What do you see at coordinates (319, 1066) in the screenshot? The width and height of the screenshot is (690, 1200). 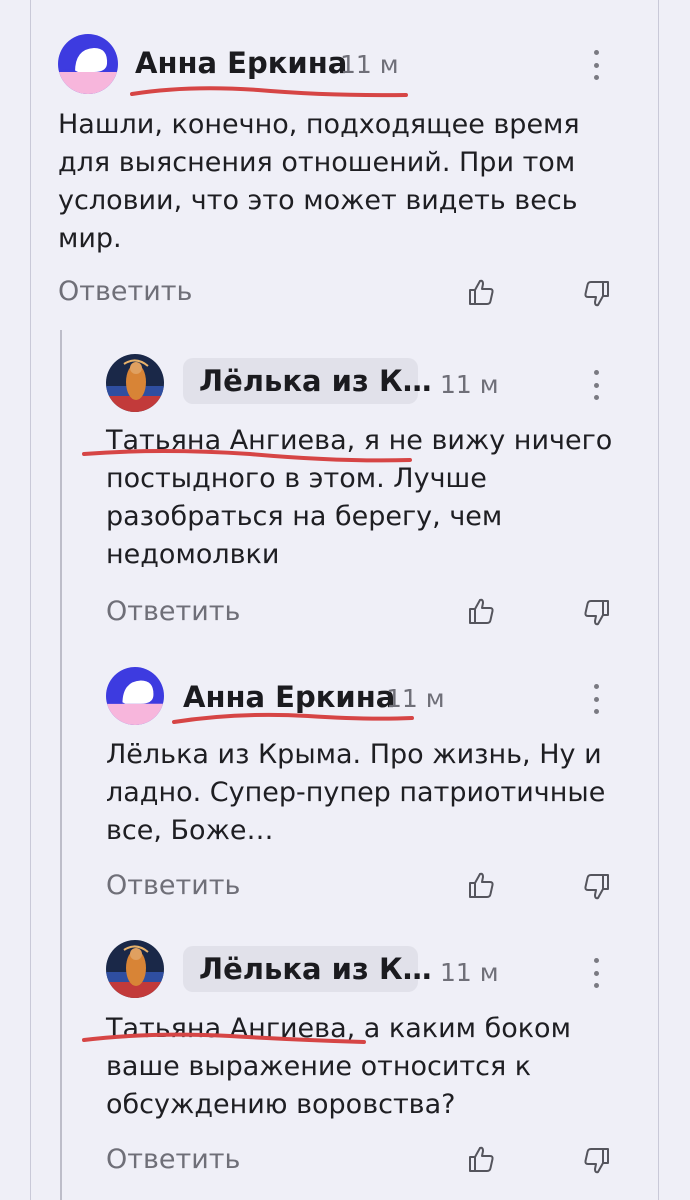 I see `comment-text-line: ваше выражение относится к` at bounding box center [319, 1066].